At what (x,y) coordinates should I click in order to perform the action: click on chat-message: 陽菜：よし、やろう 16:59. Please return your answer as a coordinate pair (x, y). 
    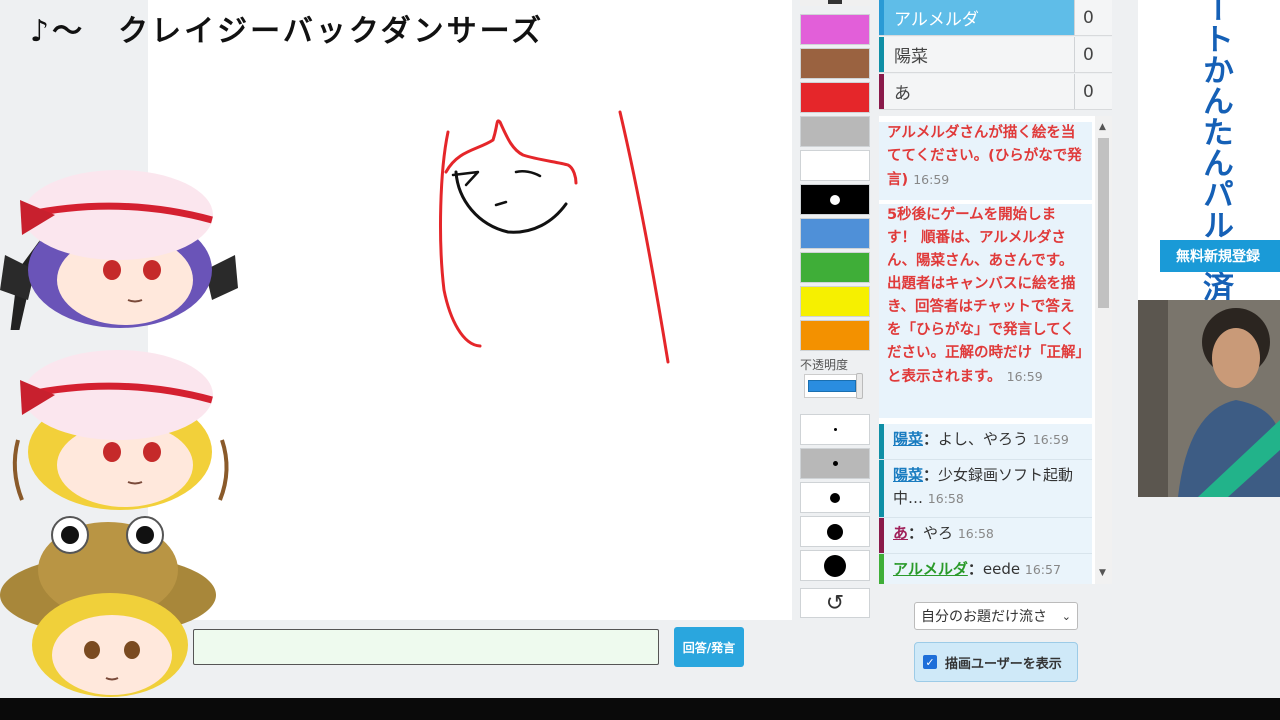
    Looking at the image, I should click on (985, 442).